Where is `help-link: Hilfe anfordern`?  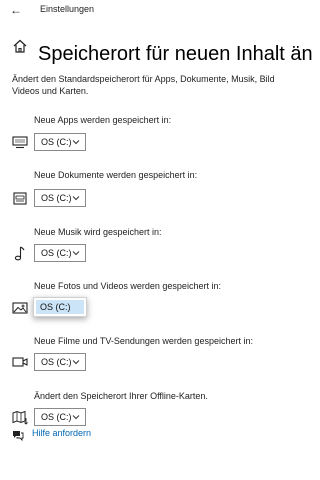 help-link: Hilfe anfordern is located at coordinates (61, 433).